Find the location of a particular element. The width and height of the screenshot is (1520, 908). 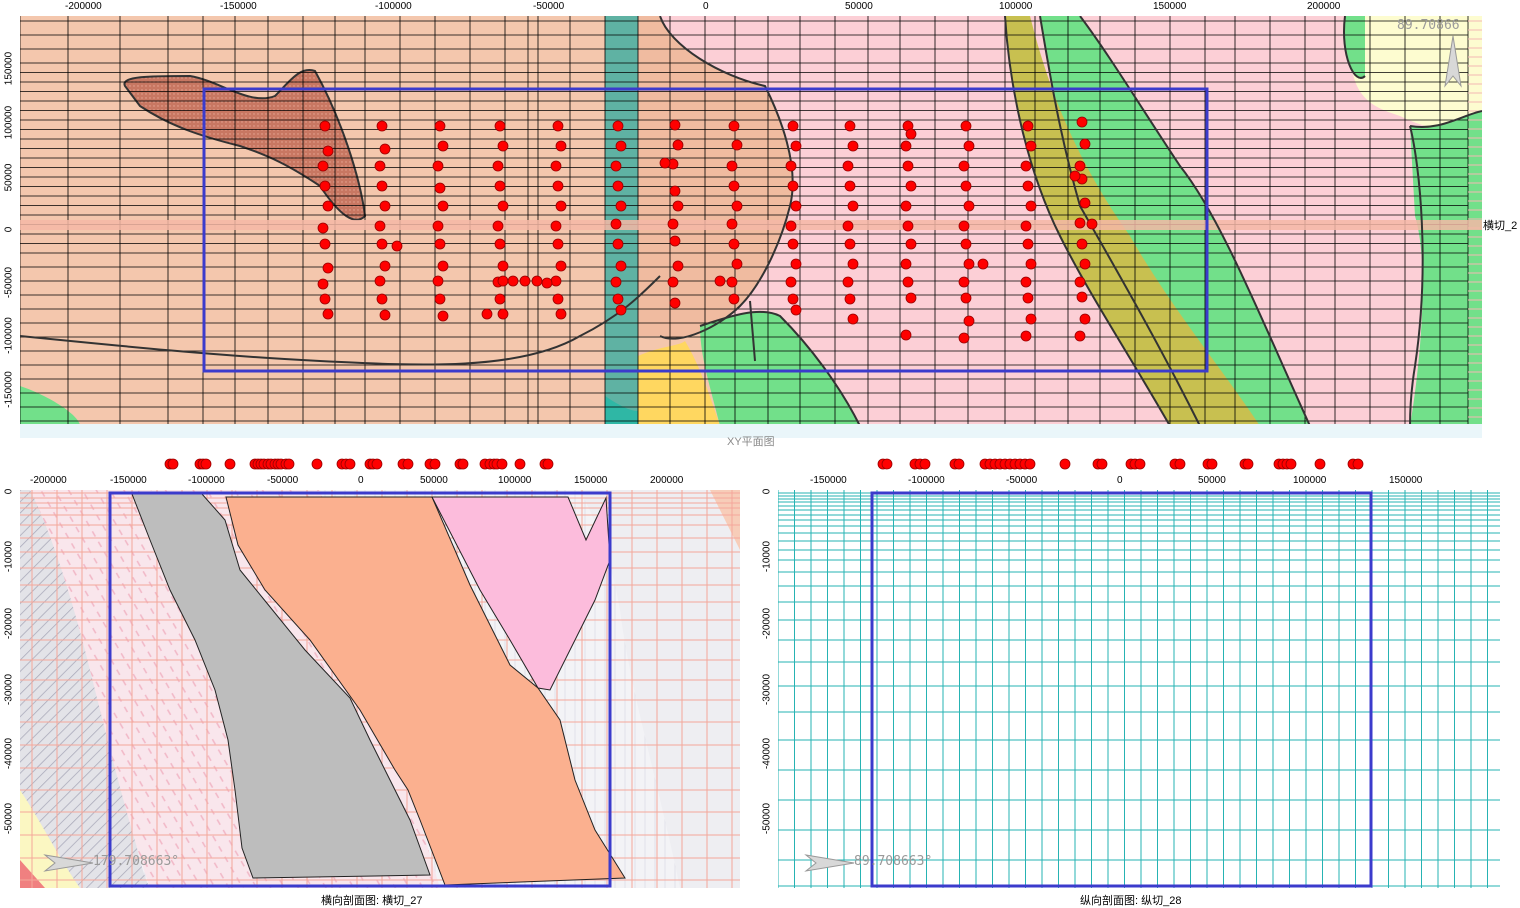

xy-y-tick: 0 is located at coordinates (9, 229).